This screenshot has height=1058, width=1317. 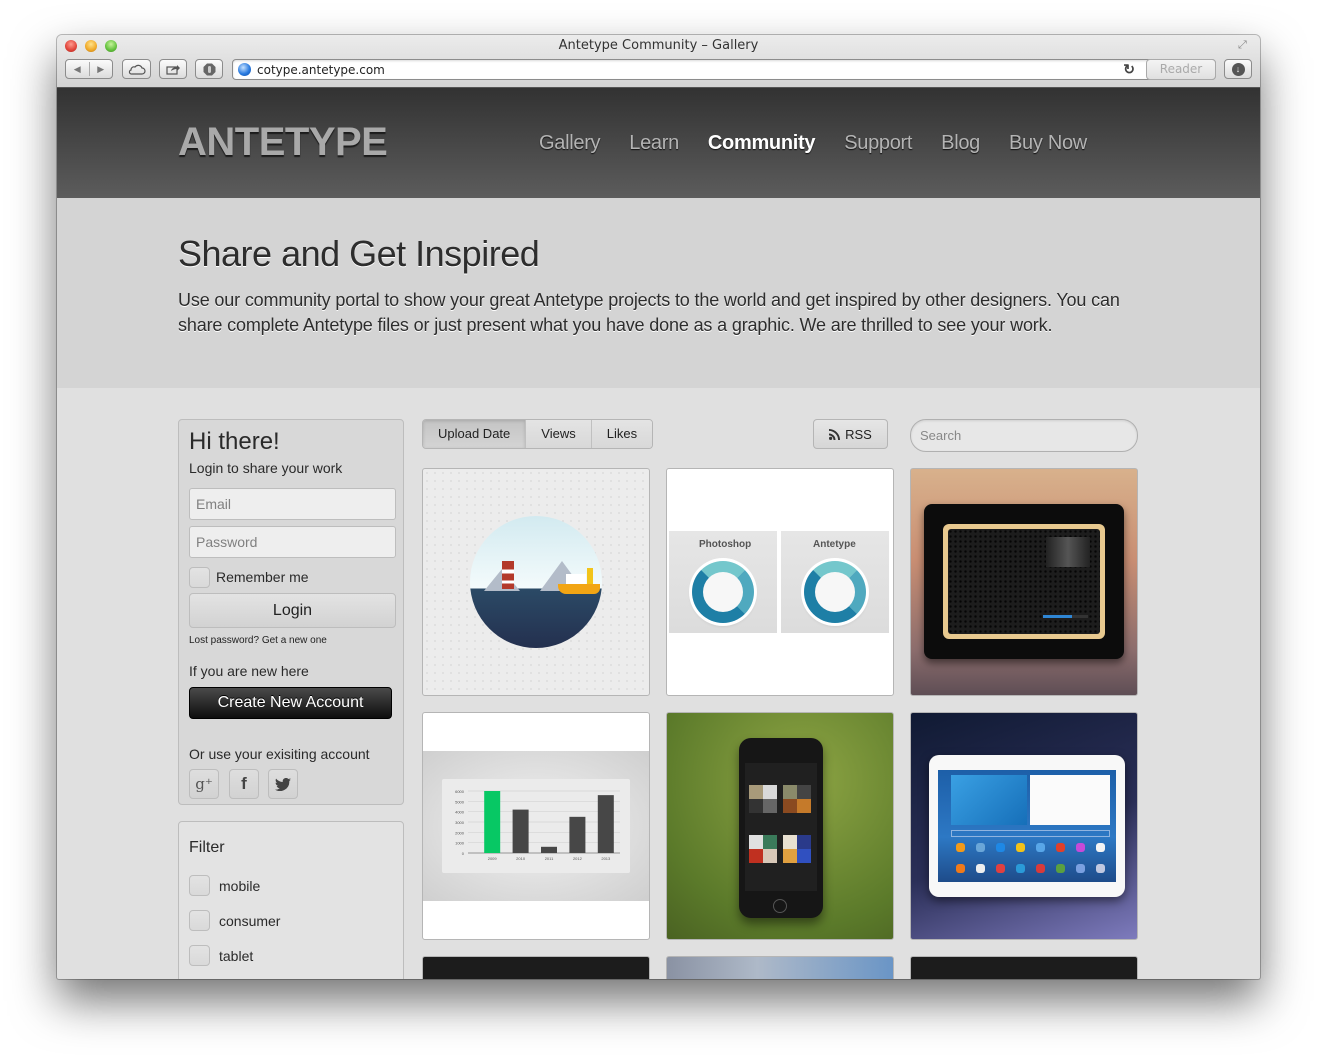 What do you see at coordinates (725, 544) in the screenshot?
I see `tile-caption: Photoshop` at bounding box center [725, 544].